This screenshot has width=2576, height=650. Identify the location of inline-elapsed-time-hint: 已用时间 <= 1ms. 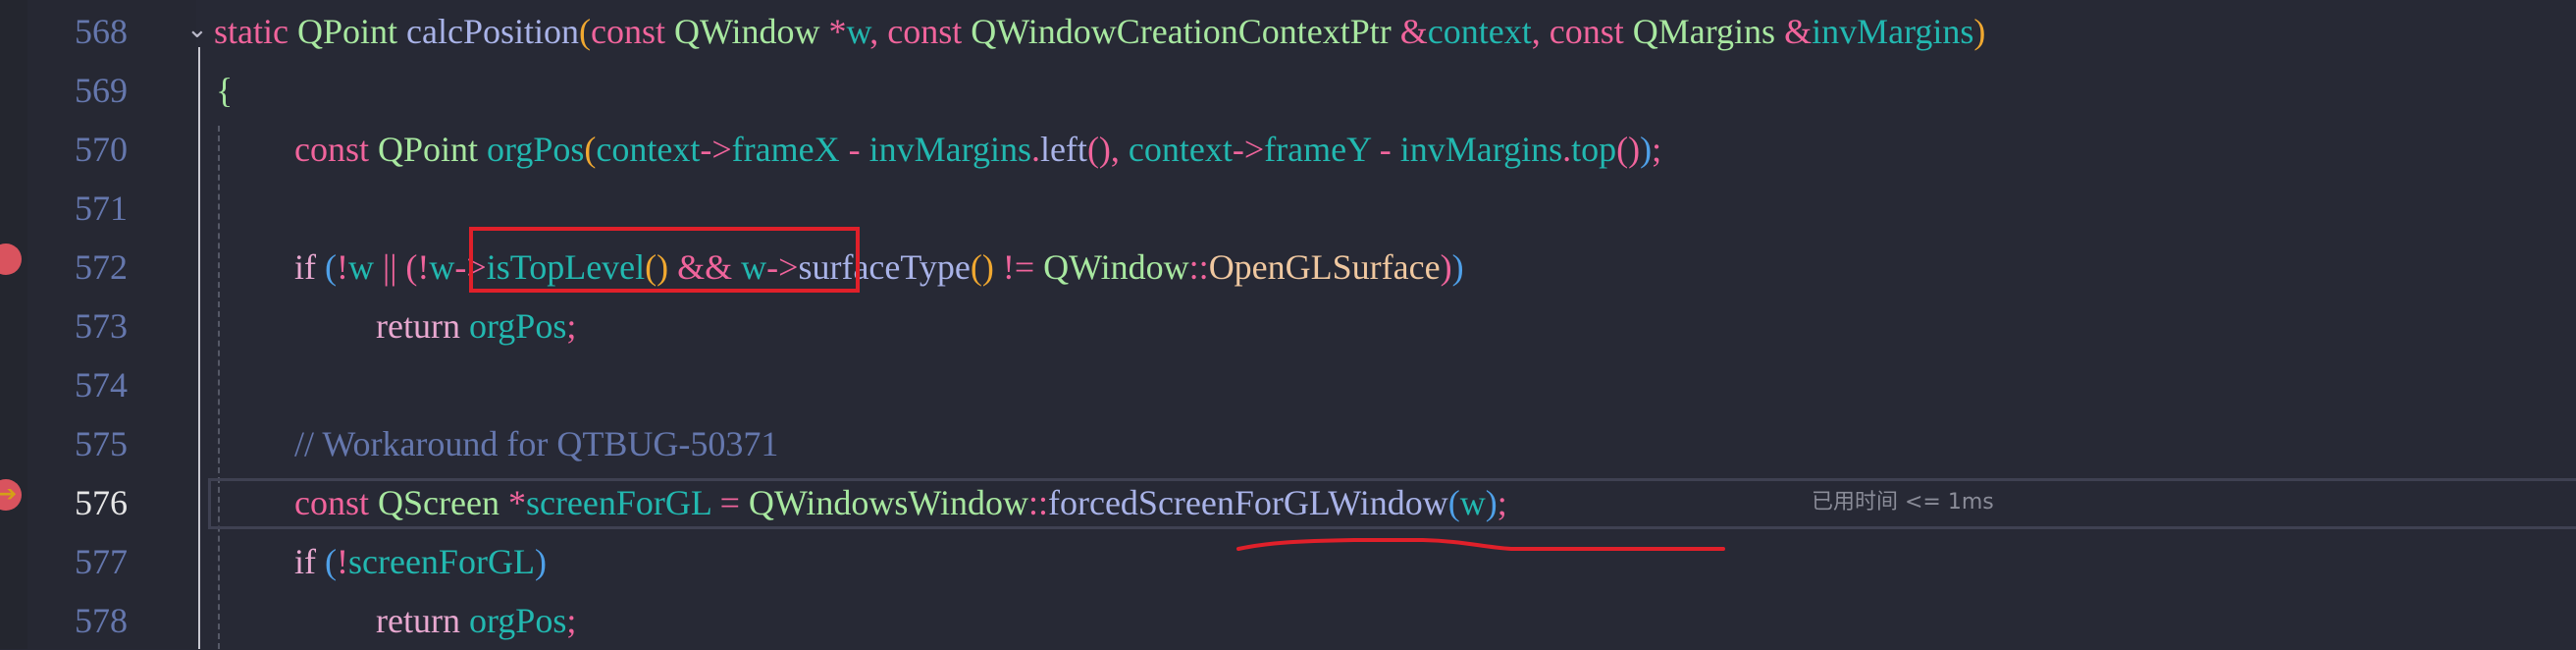
(1903, 502).